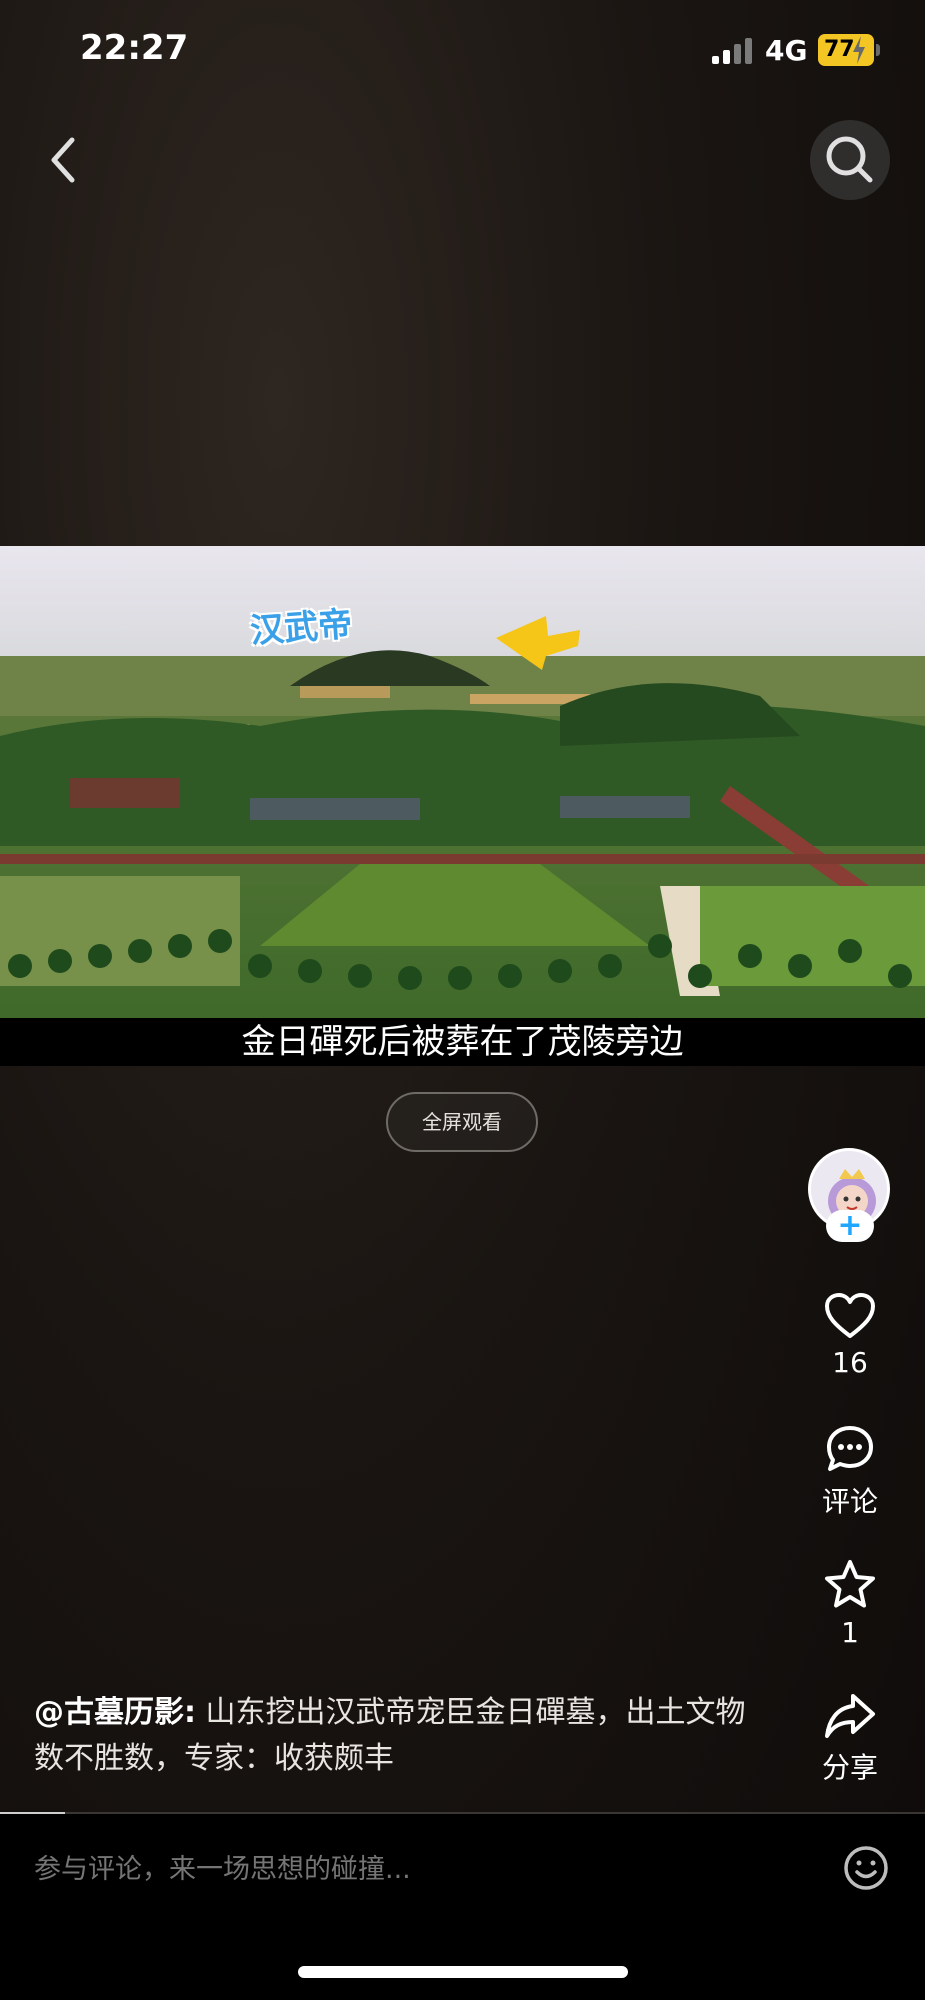  Describe the element at coordinates (849, 1501) in the screenshot. I see `comment-label: 评论` at that location.